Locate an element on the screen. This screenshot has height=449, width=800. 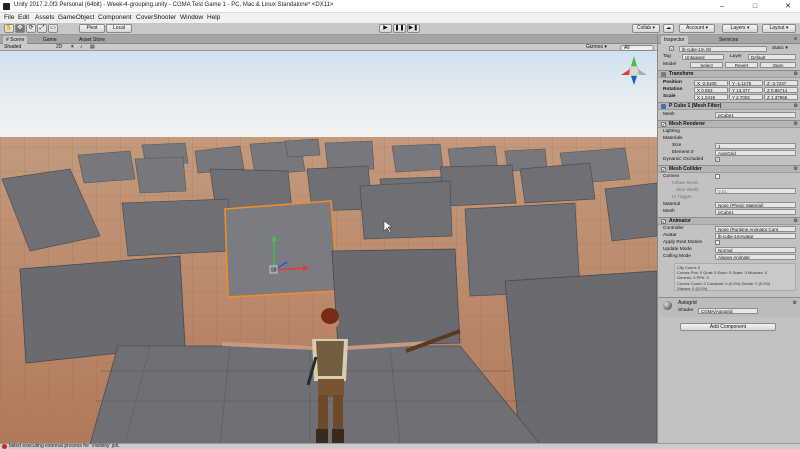
mesh-renderer-checkbox: ✓ is located at coordinates (663, 124).